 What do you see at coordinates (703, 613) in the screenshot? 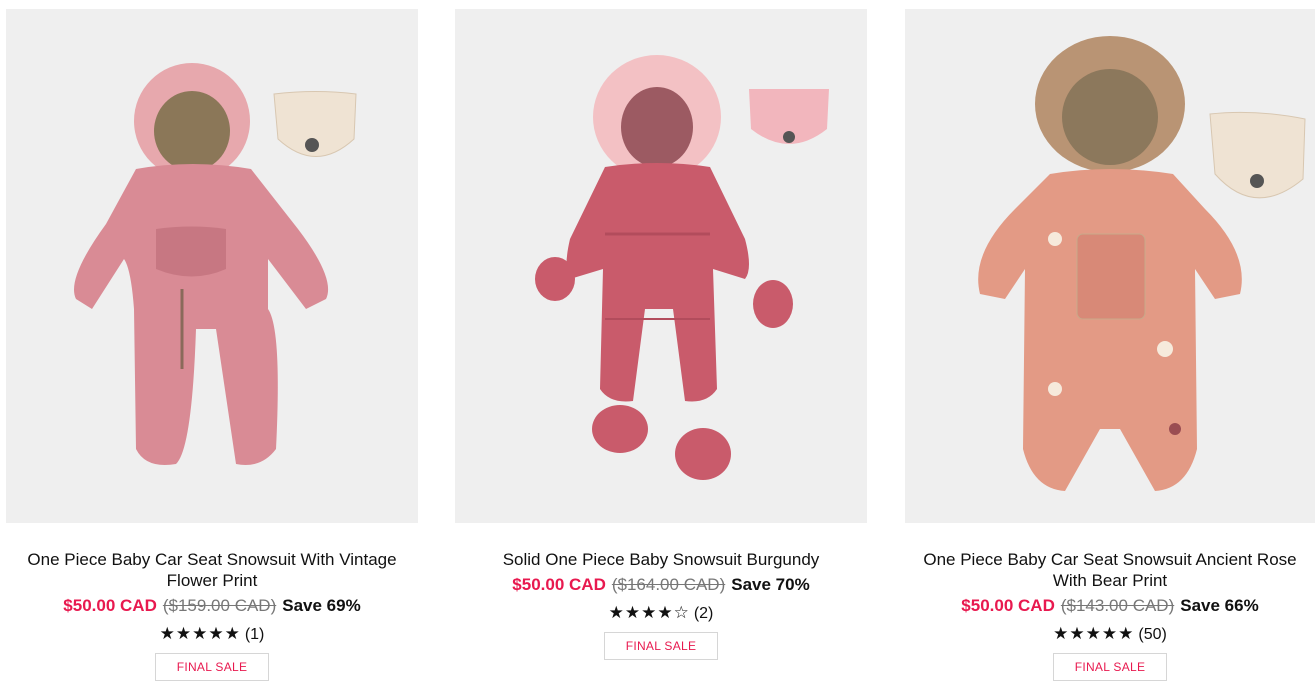
I see `review-count: (2)` at bounding box center [703, 613].